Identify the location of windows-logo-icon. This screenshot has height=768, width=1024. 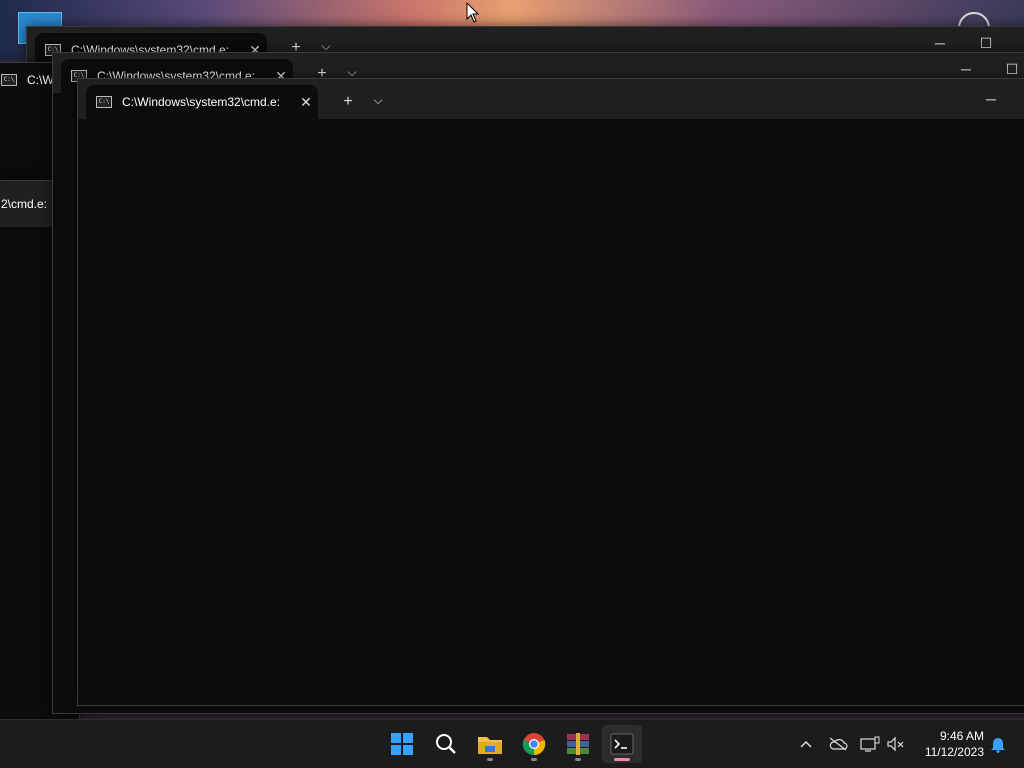
(402, 744).